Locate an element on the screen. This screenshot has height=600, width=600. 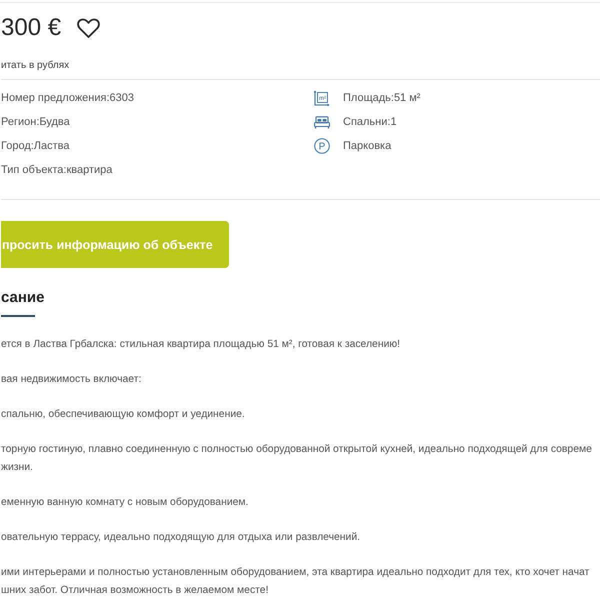
detail-text: Регион:Будва is located at coordinates (35, 122).